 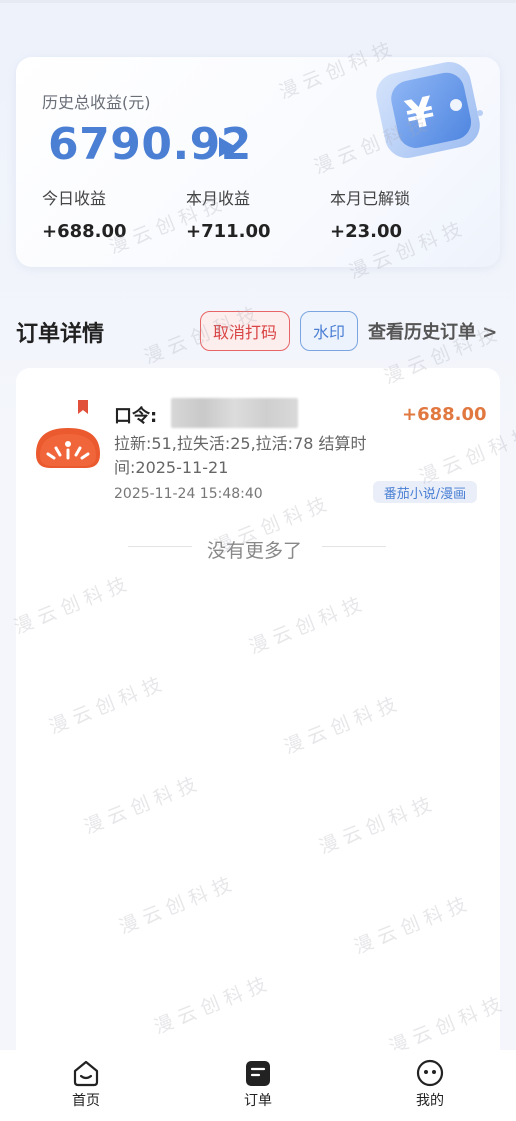 I want to click on tomato-app-icon, so click(x=68, y=434).